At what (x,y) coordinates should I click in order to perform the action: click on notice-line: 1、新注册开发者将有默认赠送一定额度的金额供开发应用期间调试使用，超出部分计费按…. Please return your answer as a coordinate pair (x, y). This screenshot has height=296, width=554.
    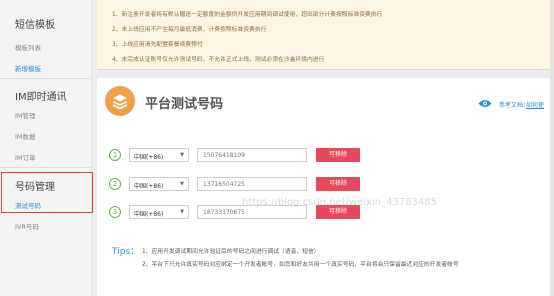
    Looking at the image, I should click on (247, 15).